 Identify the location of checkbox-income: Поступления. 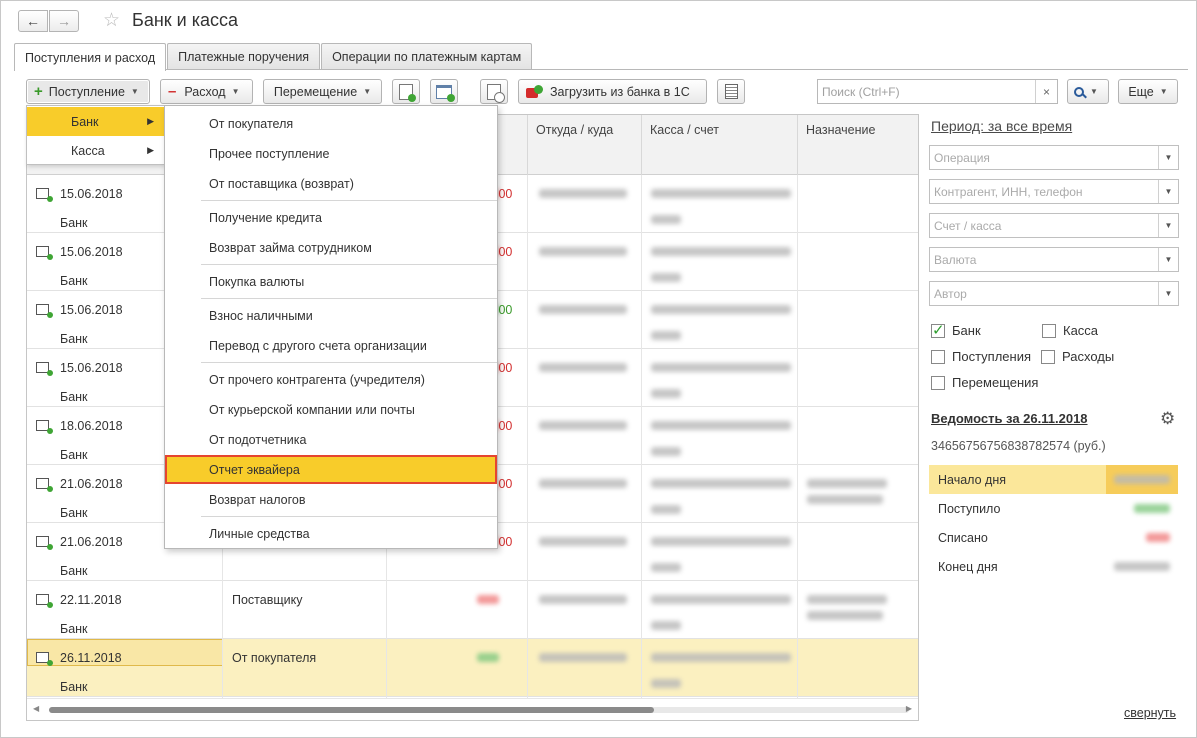
(981, 356).